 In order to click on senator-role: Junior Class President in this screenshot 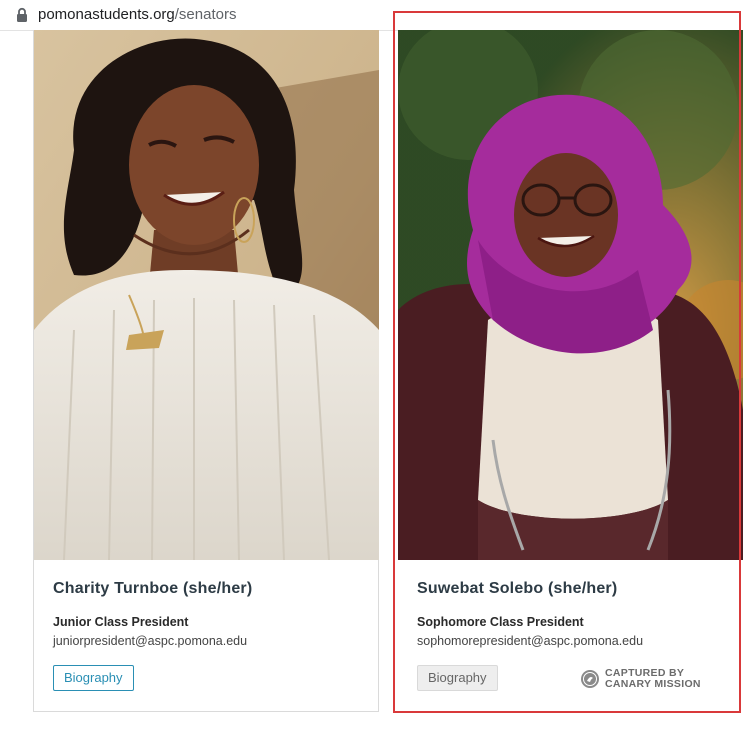, I will do `click(121, 622)`.